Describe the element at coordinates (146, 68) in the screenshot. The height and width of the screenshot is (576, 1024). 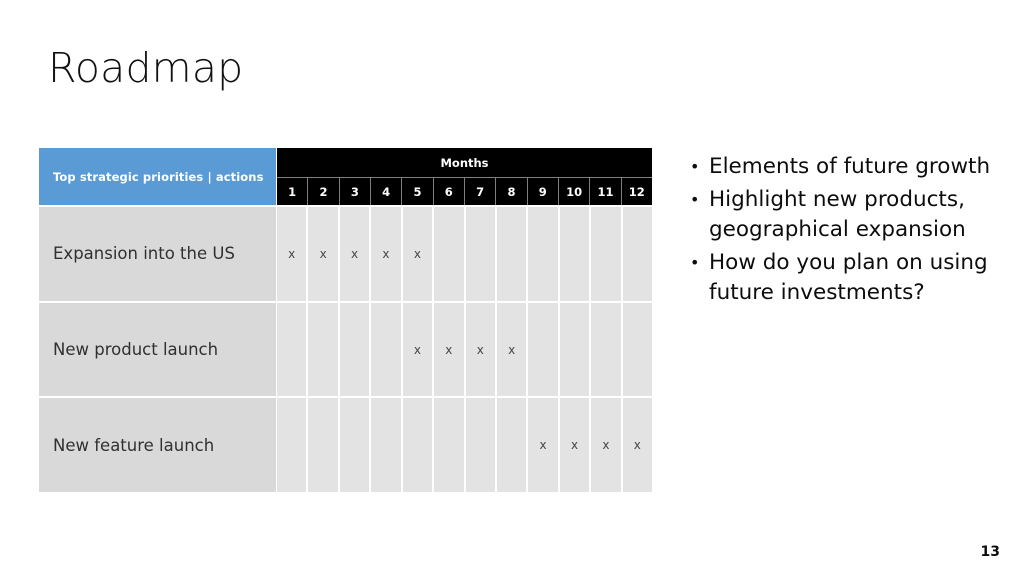
I see `page-title: Roadmap` at that location.